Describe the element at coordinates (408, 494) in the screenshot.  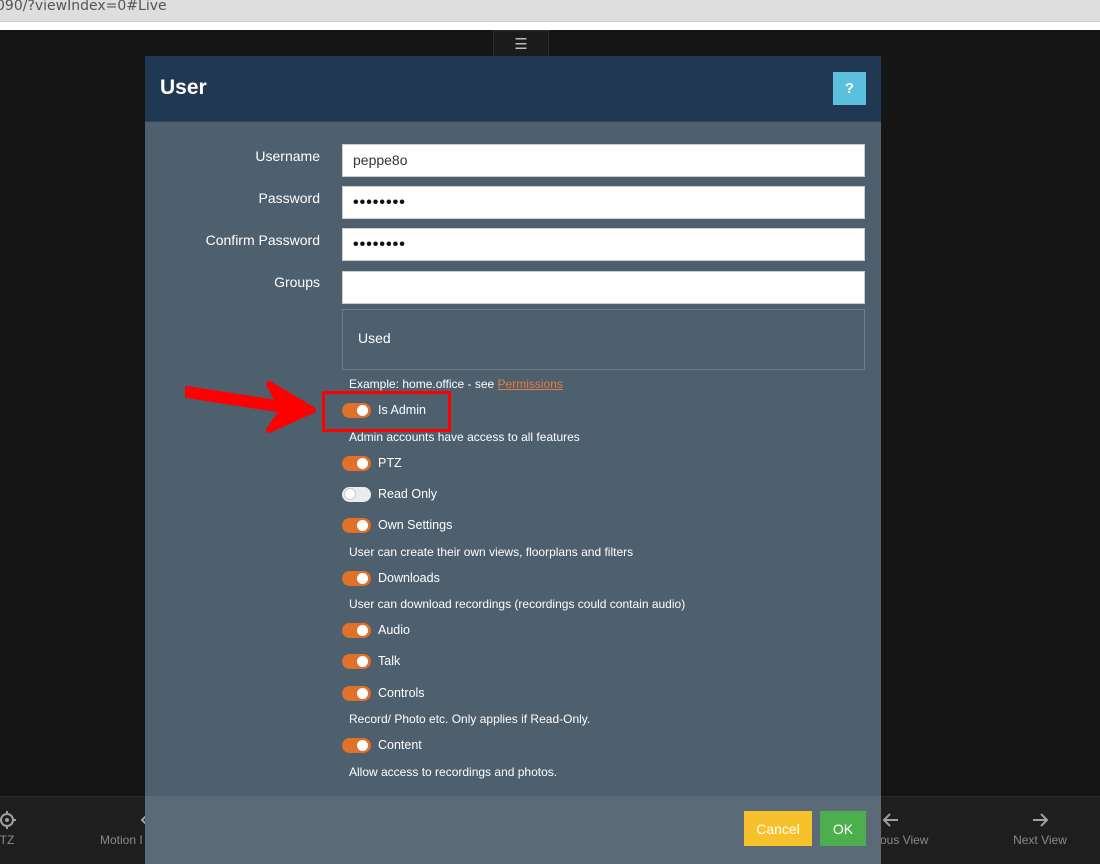
I see `toggle-label: Read Only` at that location.